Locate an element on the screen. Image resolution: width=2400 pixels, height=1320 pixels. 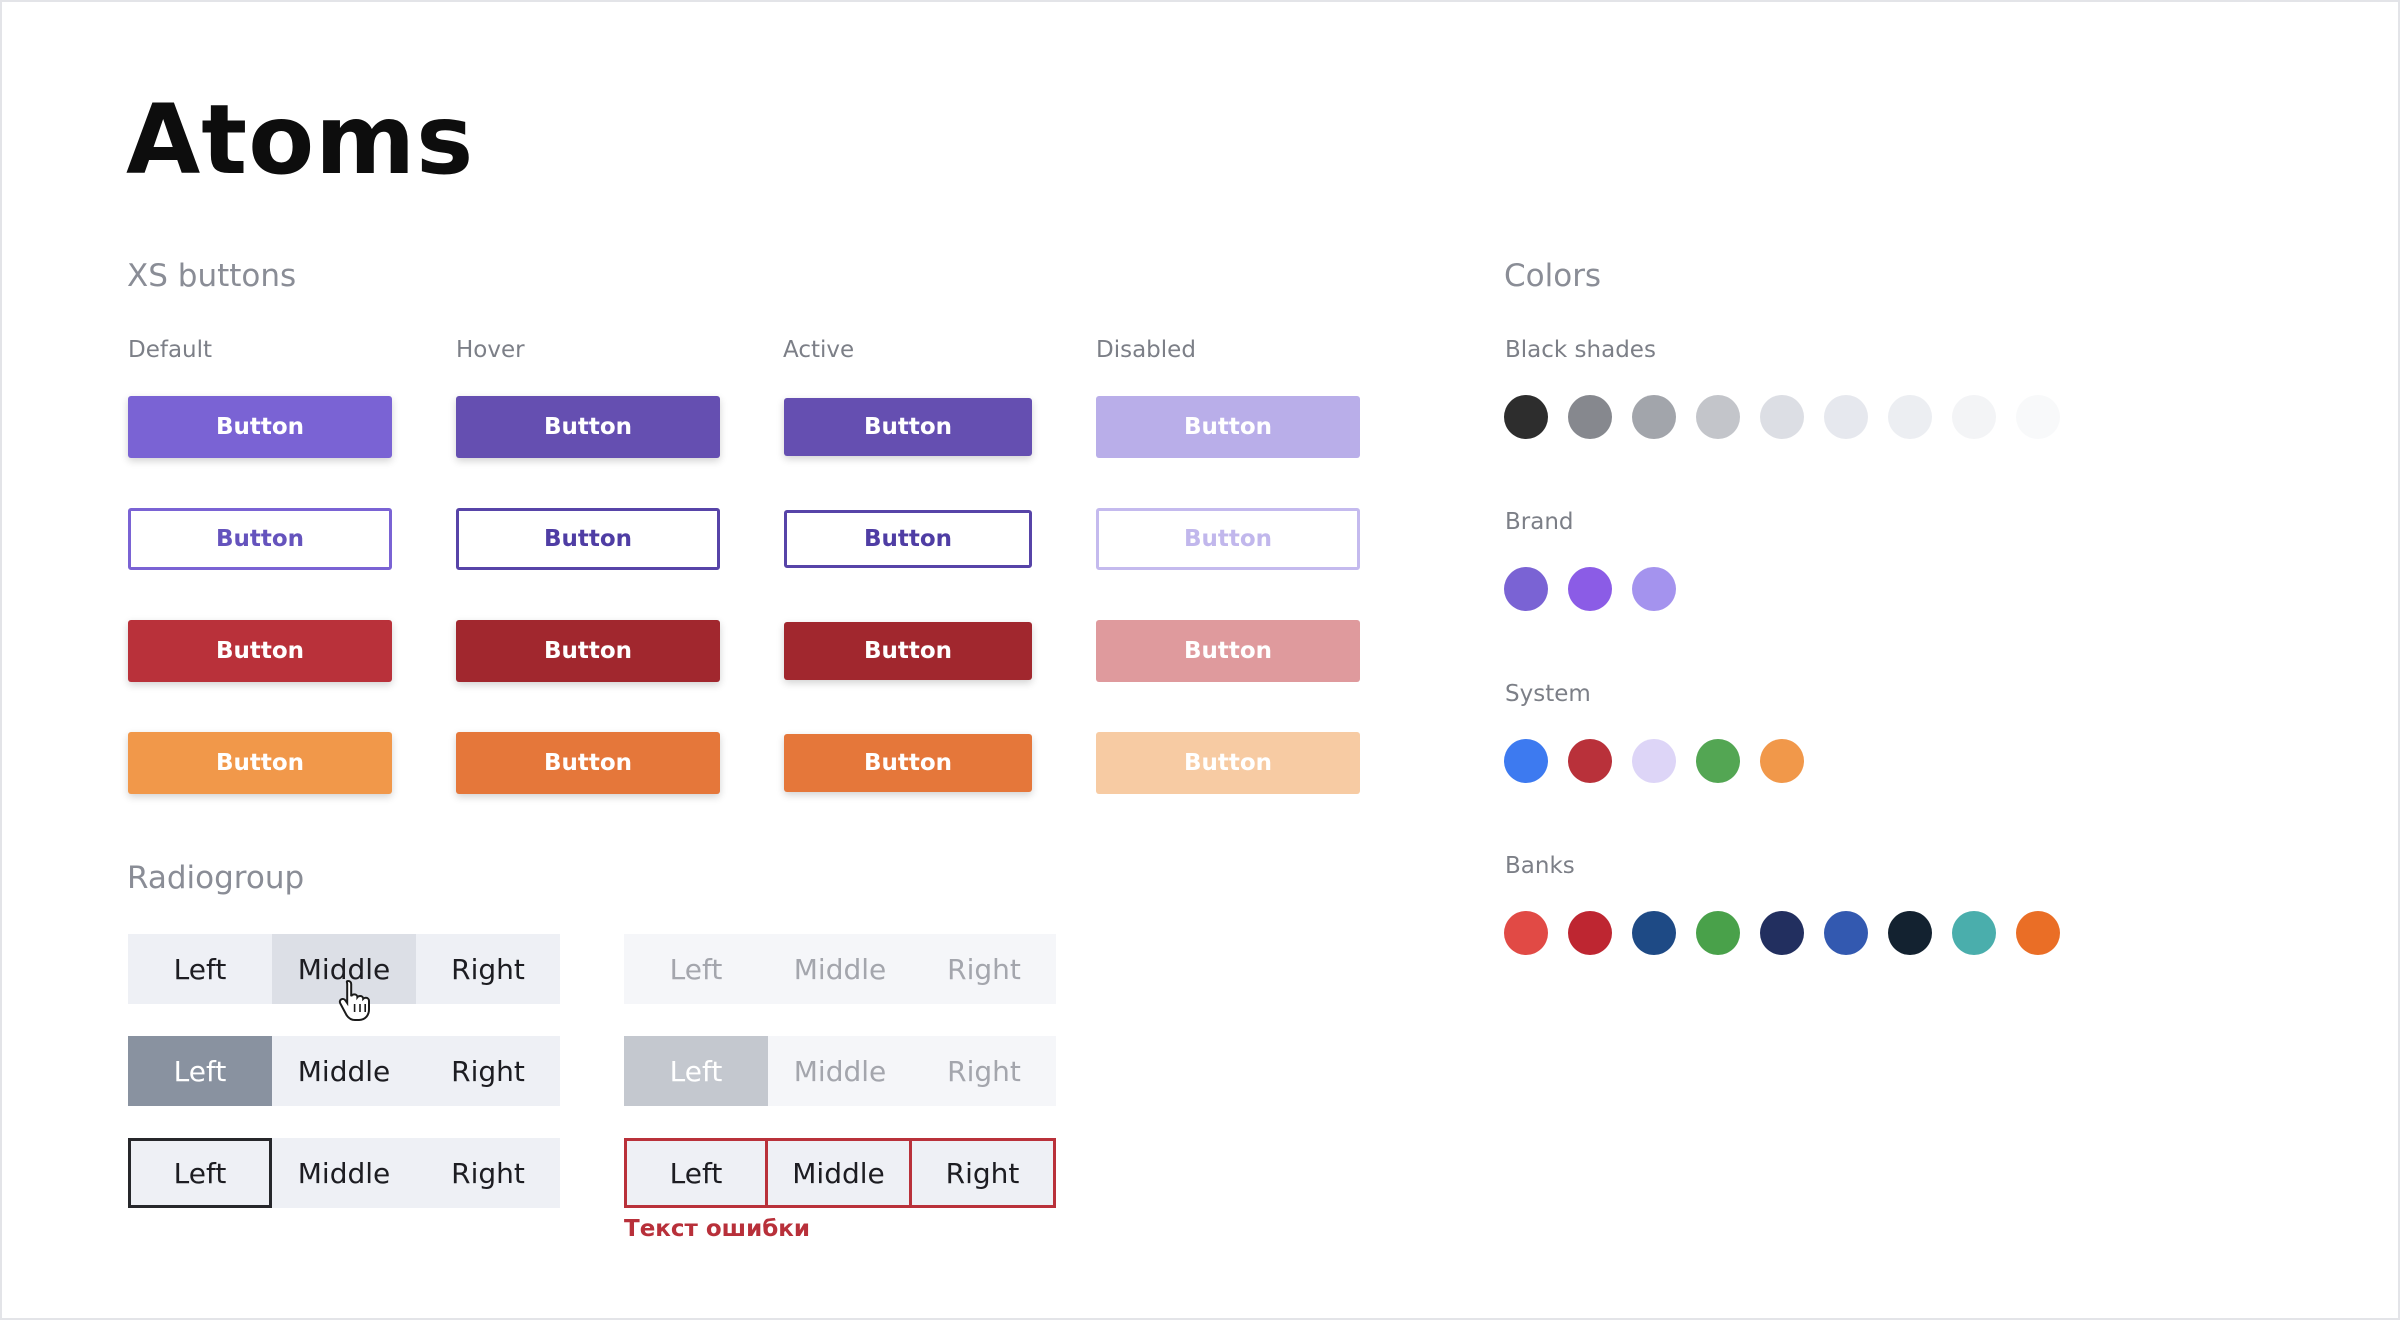
radiogroup-title: Radiogroup is located at coordinates (216, 878).